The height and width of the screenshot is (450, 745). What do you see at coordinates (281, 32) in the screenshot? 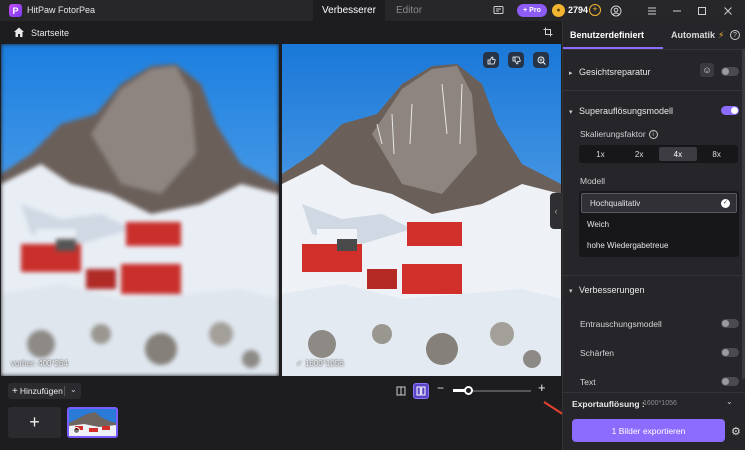
I see `sub-header: Startseite` at bounding box center [281, 32].